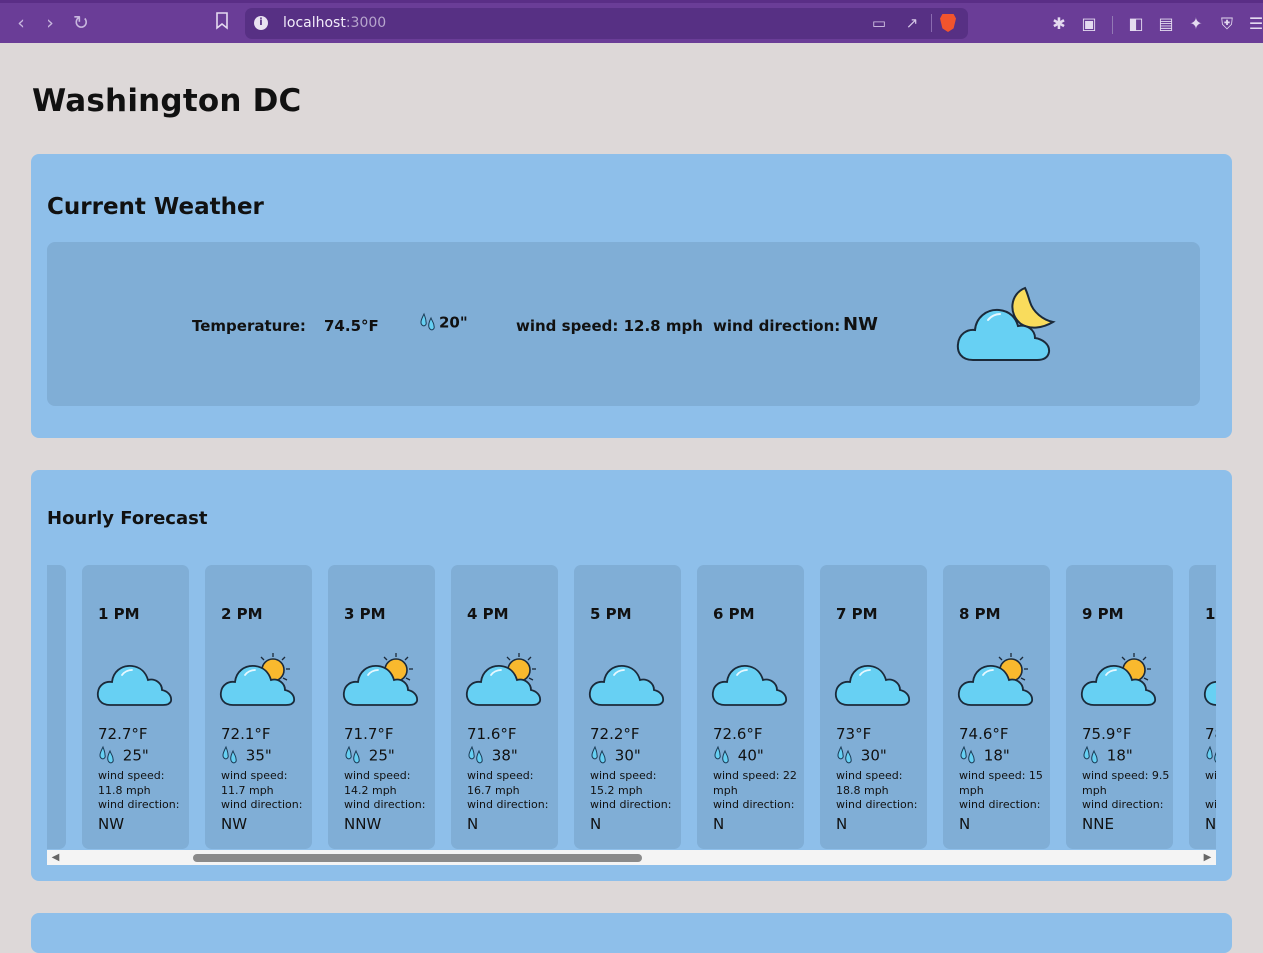 The width and height of the screenshot is (1263, 953). I want to click on brave-shields-icon, so click(948, 23).